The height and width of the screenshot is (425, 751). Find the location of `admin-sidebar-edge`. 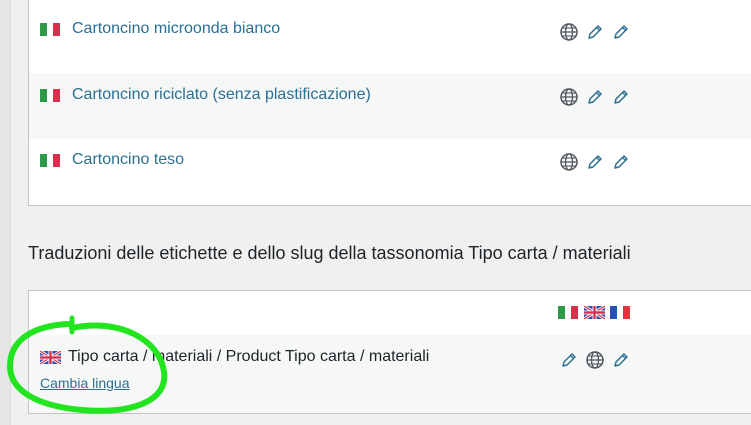

admin-sidebar-edge is located at coordinates (5, 212).